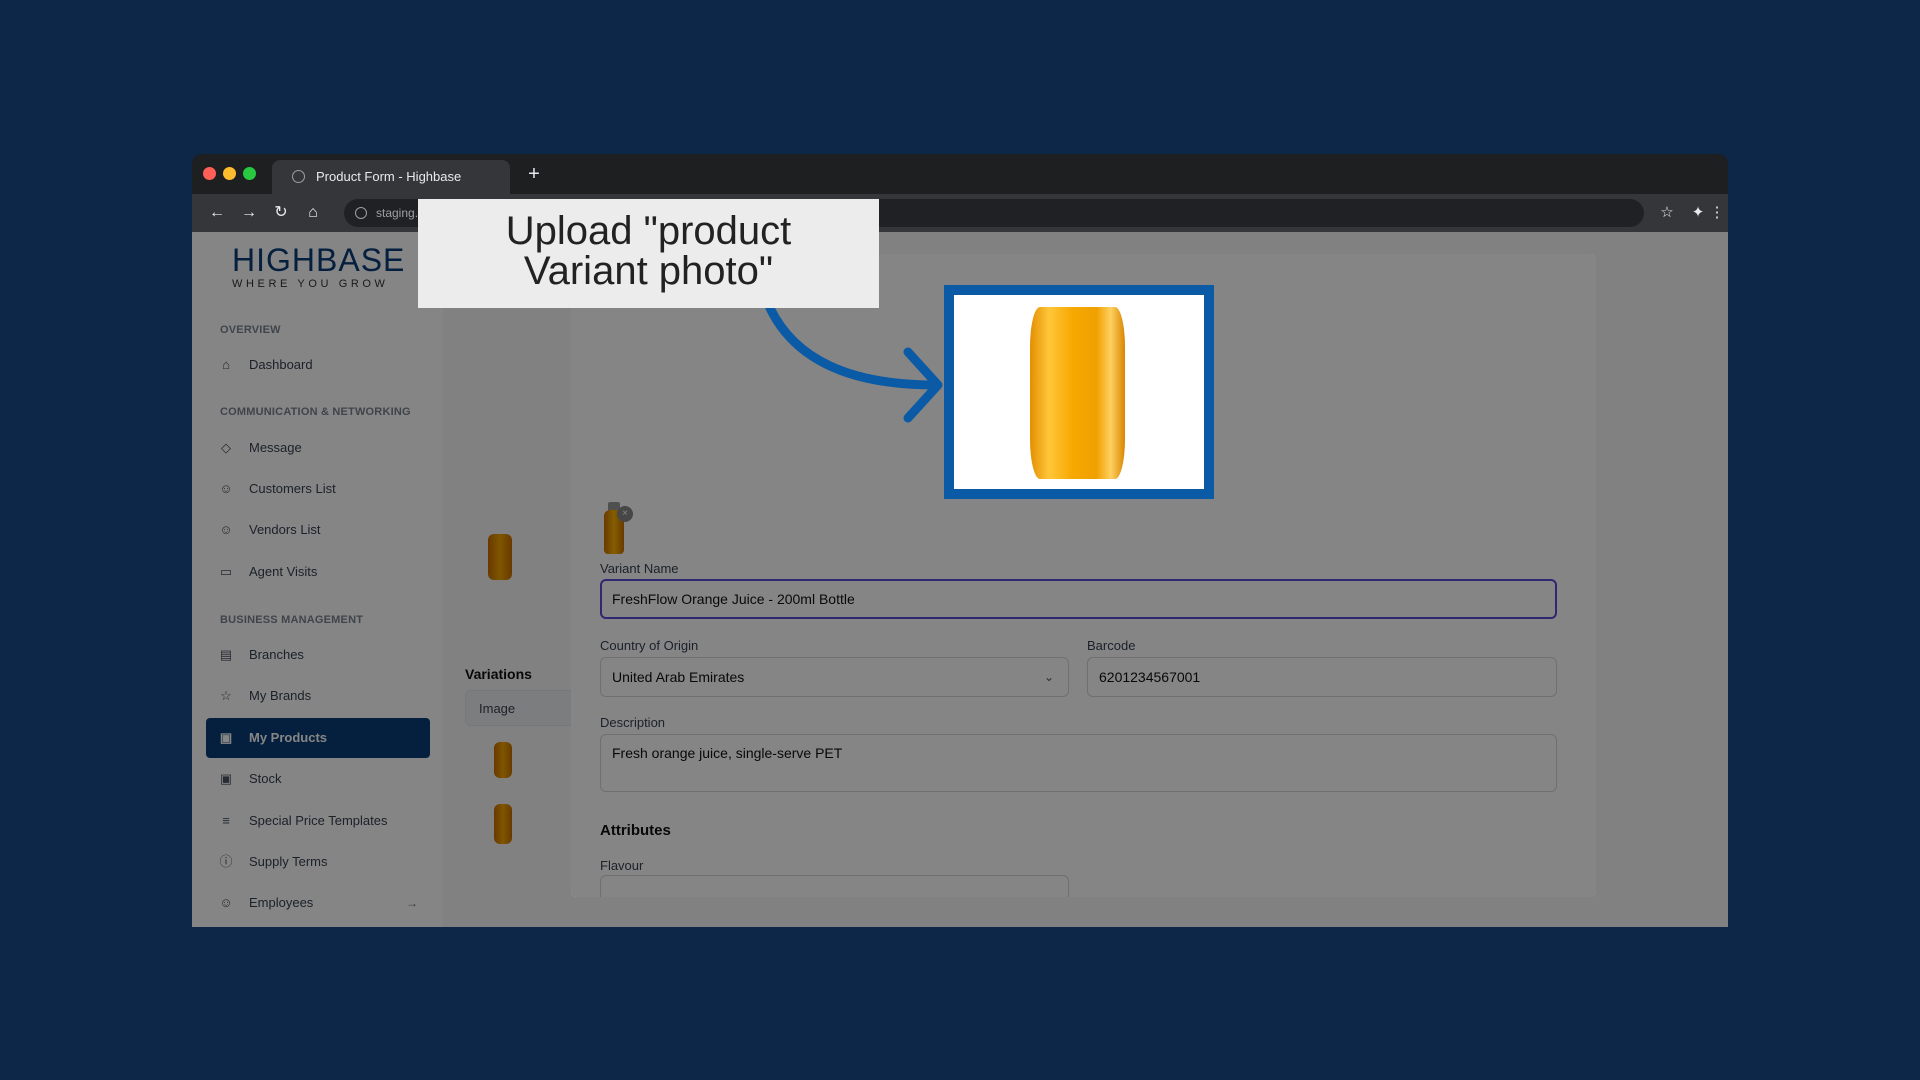  What do you see at coordinates (1111, 645) in the screenshot?
I see `barcode-label: Barcode` at bounding box center [1111, 645].